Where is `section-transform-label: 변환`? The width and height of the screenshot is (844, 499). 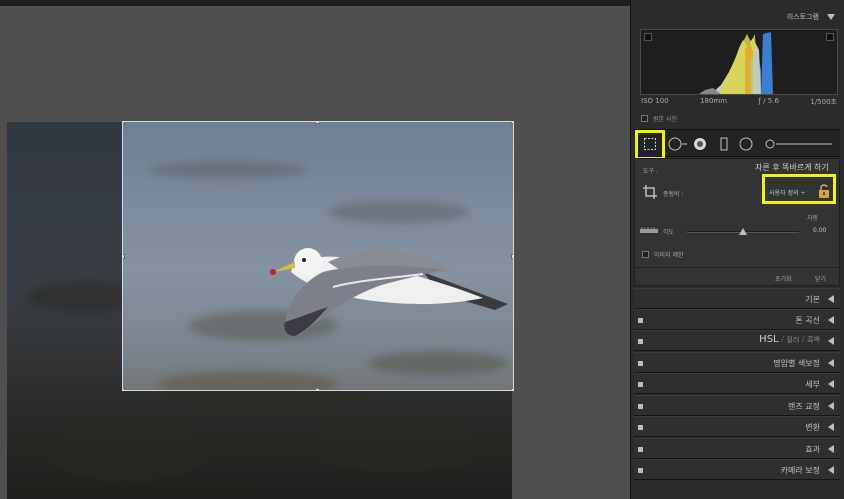
section-transform-label: 변환 is located at coordinates (812, 427).